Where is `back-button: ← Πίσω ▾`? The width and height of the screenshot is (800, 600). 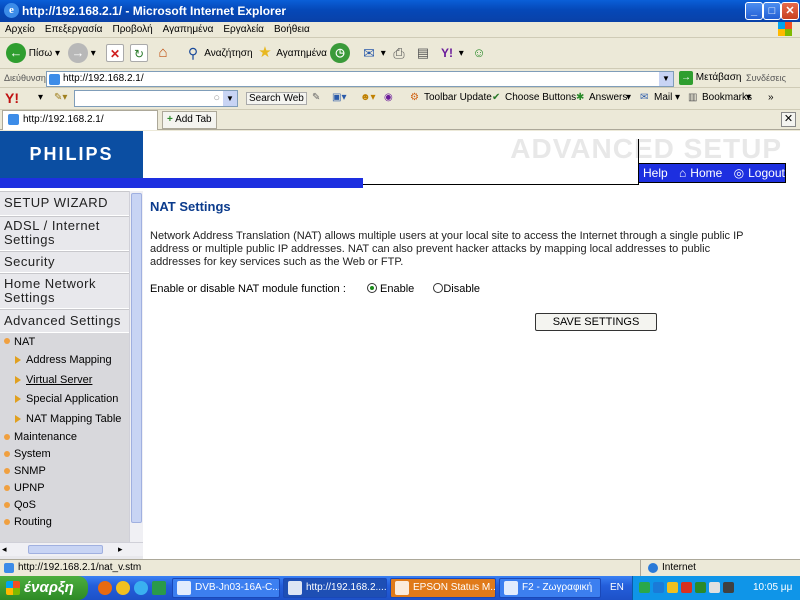
back-button: ← Πίσω ▾ is located at coordinates (33, 54).